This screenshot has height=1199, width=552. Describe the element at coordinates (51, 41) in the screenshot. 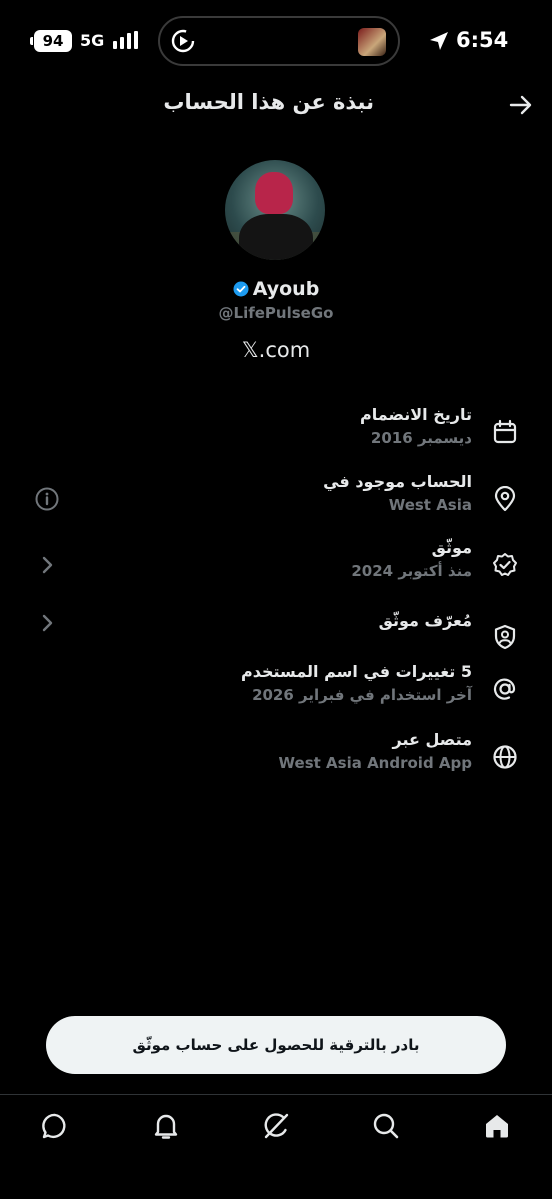

I see `battery-indicator: 94` at that location.